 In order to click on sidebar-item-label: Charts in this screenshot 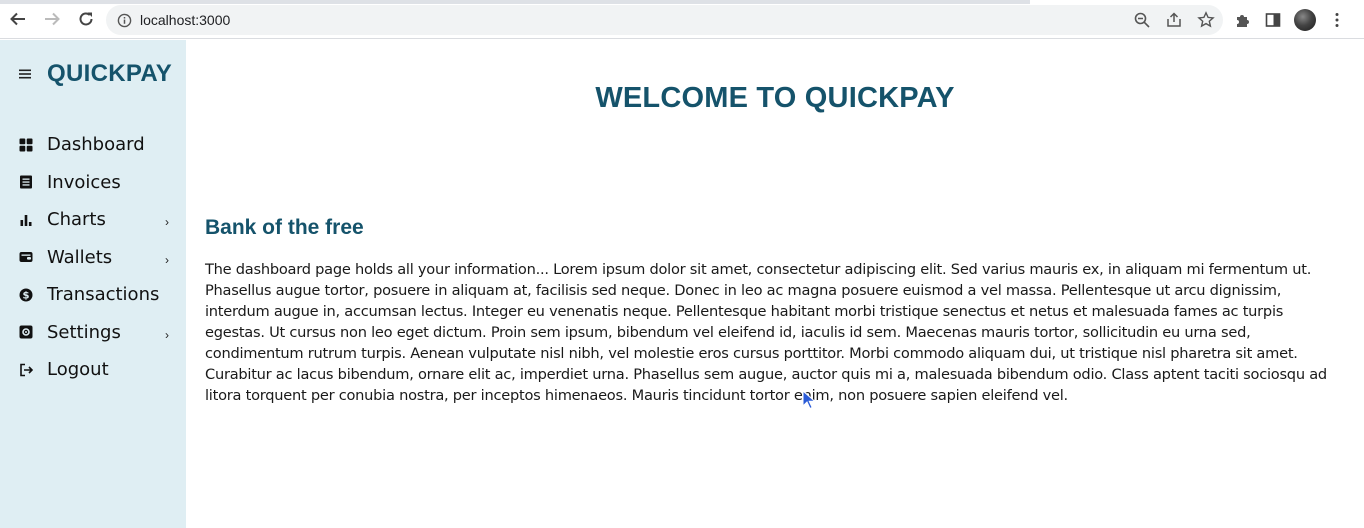, I will do `click(76, 220)`.